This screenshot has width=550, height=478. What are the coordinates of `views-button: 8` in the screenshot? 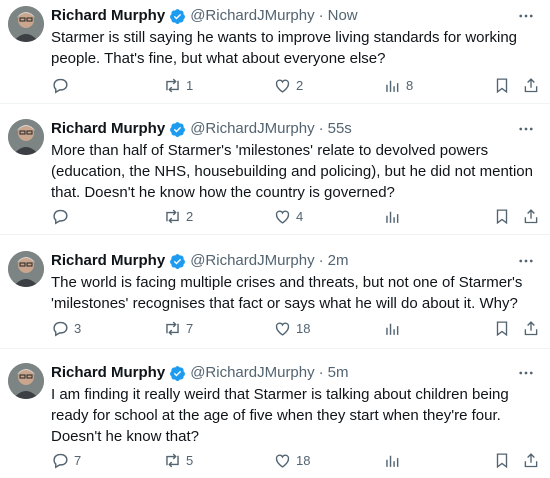 It's located at (398, 85).